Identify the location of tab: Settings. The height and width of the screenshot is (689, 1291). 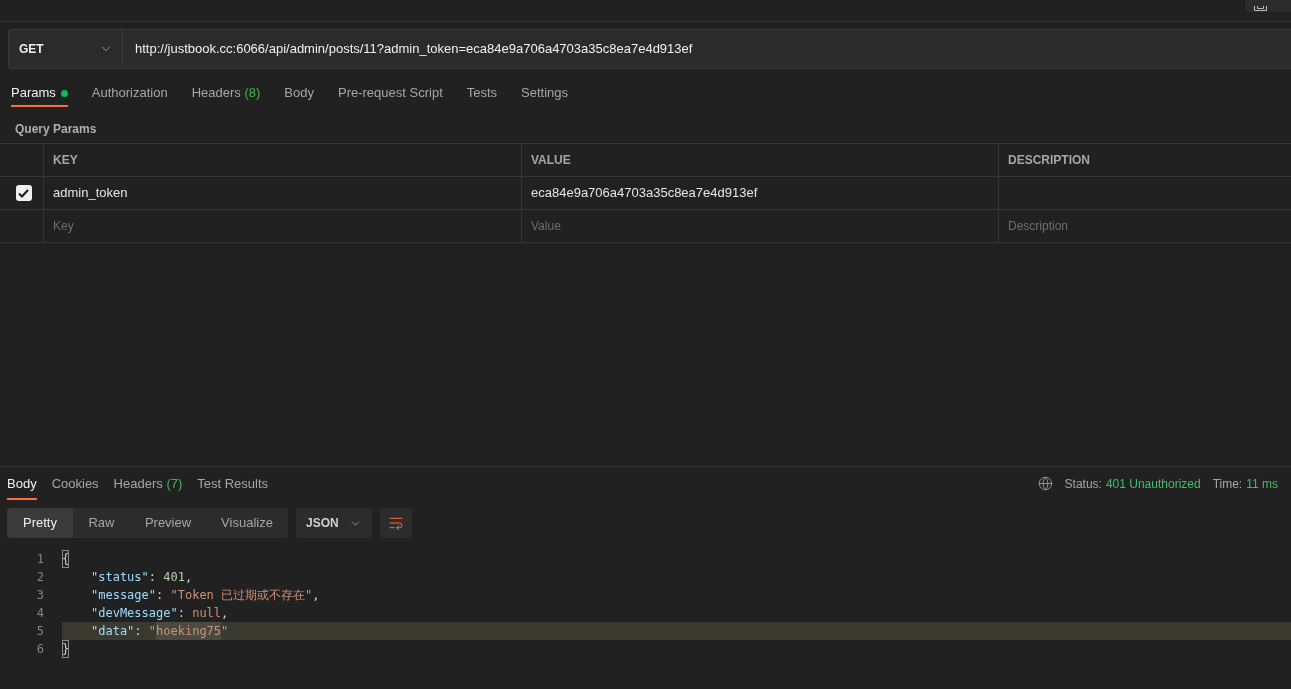
(545, 93).